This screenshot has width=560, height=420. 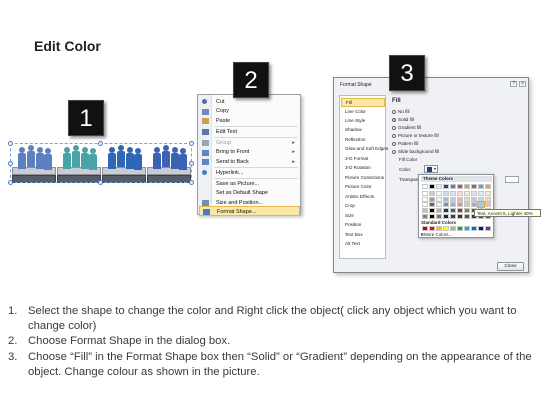 What do you see at coordinates (403, 120) in the screenshot?
I see `radio-solid-fill: Solid fill` at bounding box center [403, 120].